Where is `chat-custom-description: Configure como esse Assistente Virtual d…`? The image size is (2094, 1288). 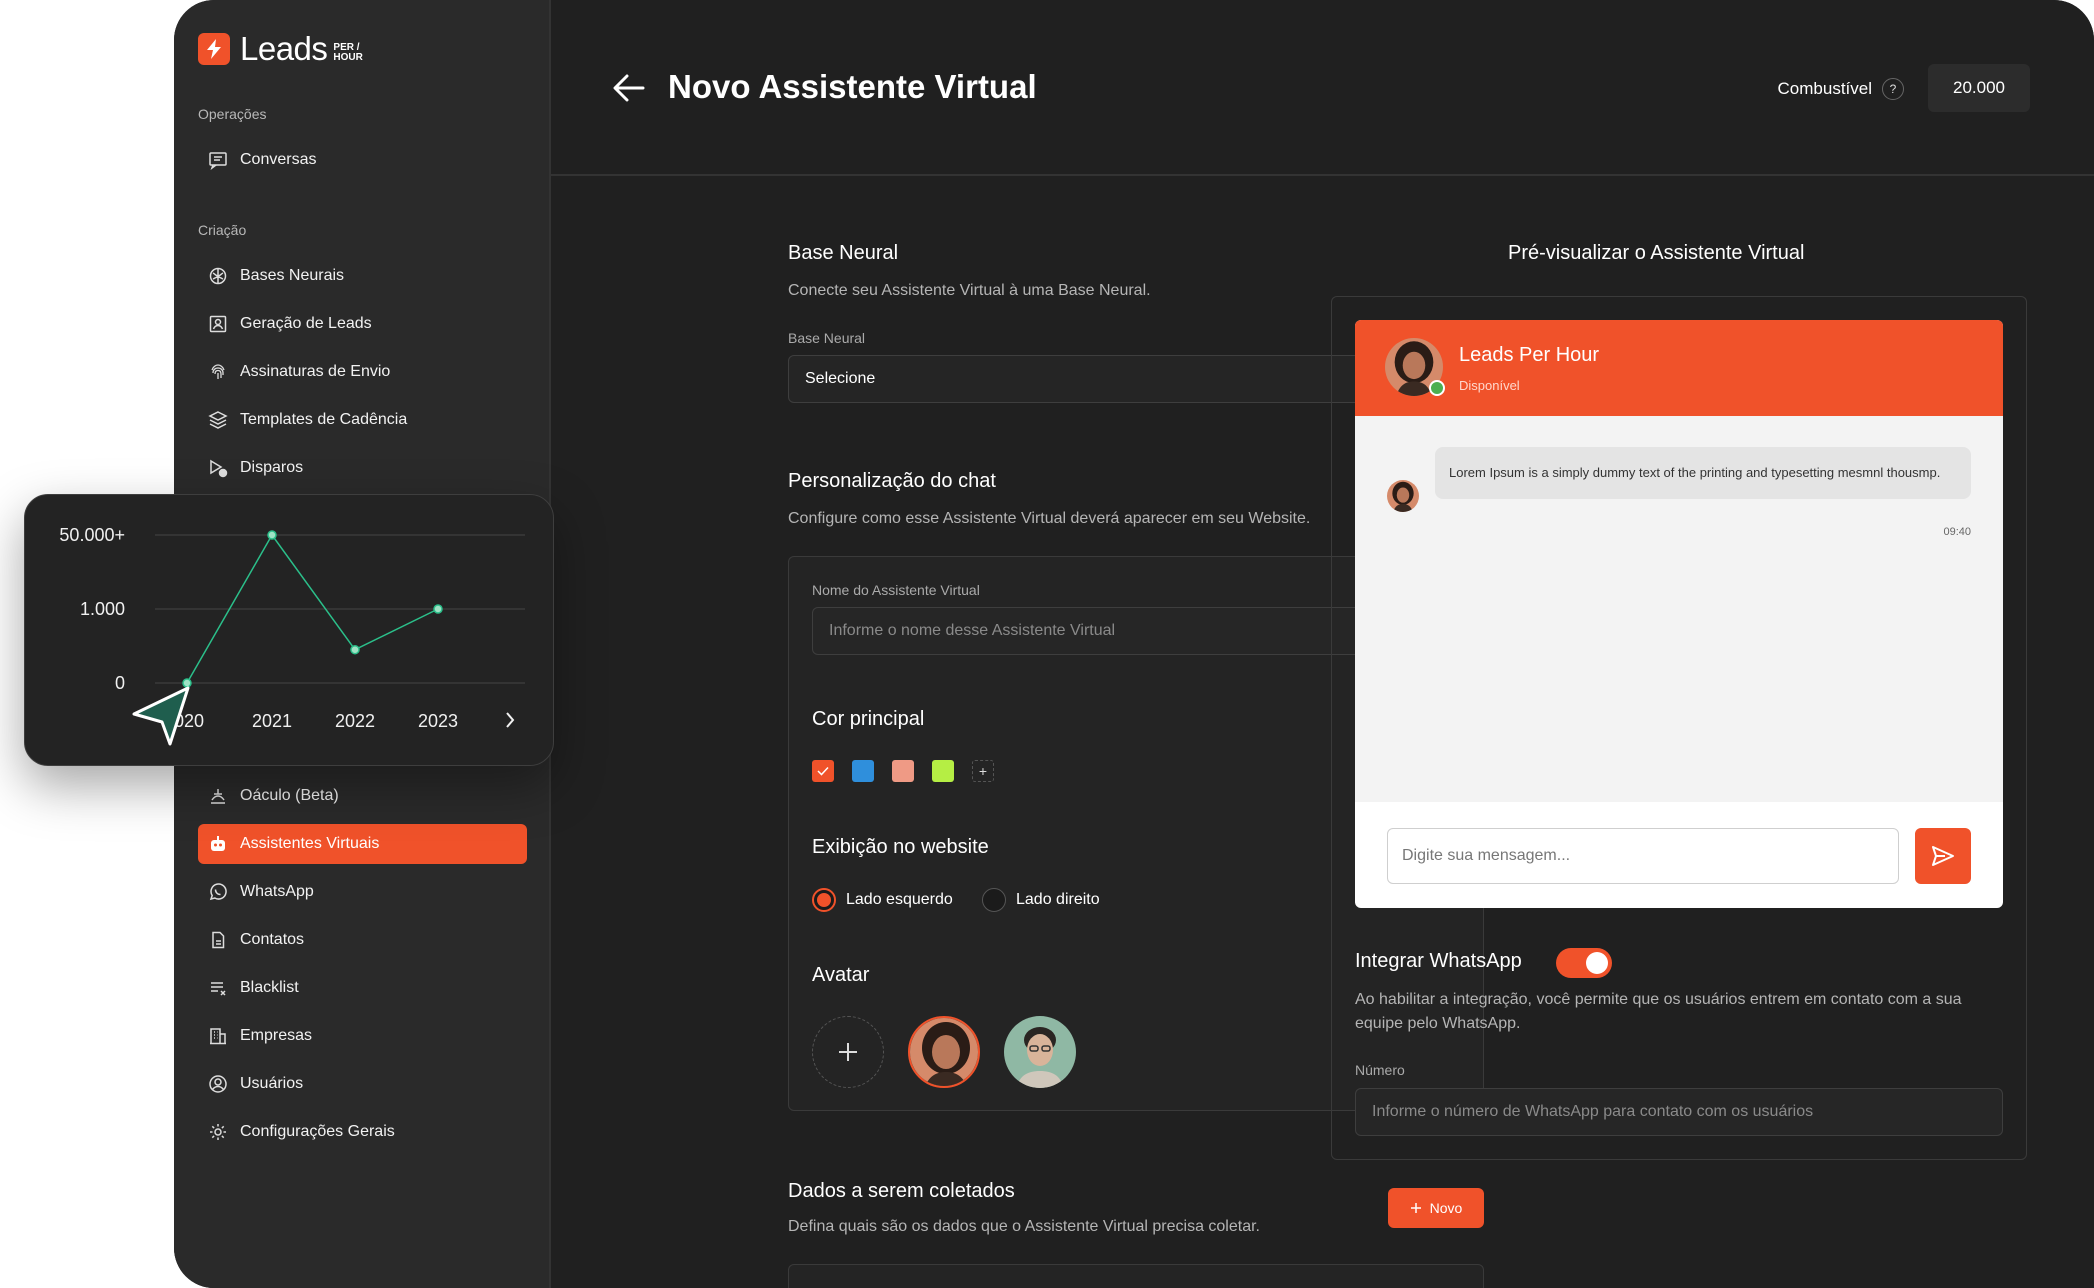
chat-custom-description: Configure como esse Assistente Virtual d… is located at coordinates (1049, 518).